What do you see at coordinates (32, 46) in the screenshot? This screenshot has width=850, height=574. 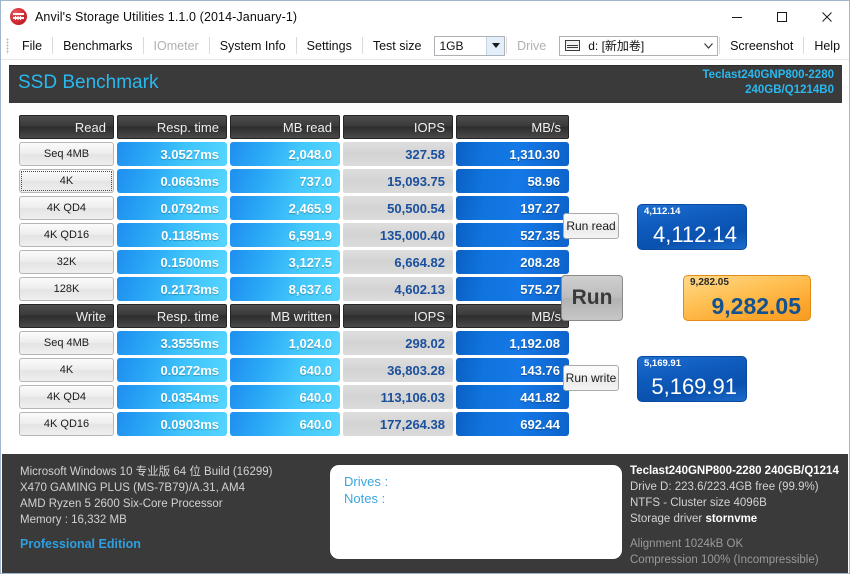 I see `menu-item-file: File` at bounding box center [32, 46].